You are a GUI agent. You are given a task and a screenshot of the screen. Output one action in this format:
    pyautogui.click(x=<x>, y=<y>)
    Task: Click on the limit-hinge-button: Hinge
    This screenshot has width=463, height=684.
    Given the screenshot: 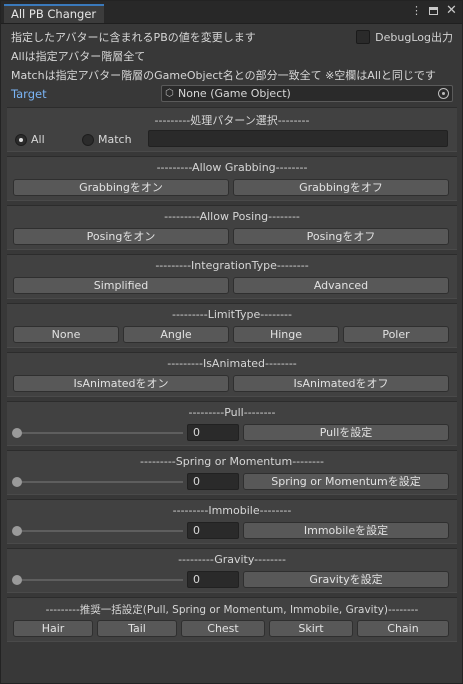 What is the action you would take?
    pyautogui.click(x=286, y=334)
    